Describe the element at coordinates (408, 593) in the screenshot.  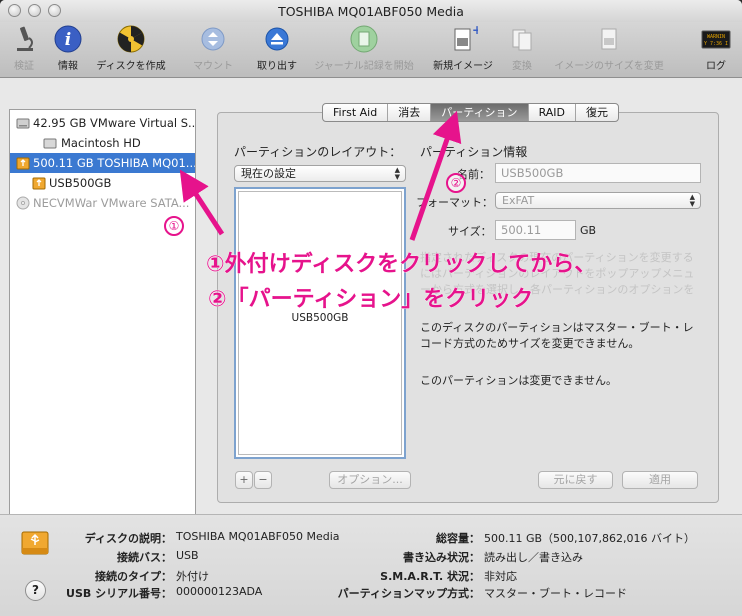
I see `partition-map-label: パーティションマップ方式：` at that location.